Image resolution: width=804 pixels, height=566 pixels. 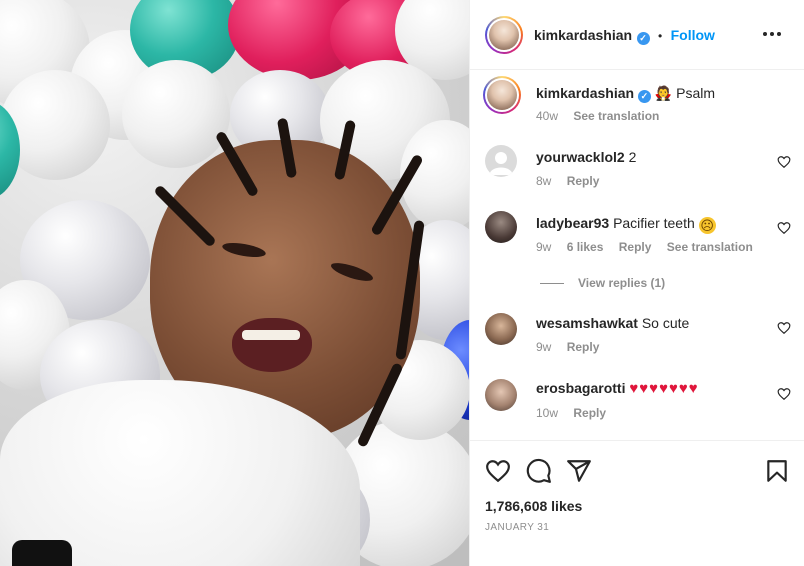 I want to click on caption-avatar, so click(x=502, y=95).